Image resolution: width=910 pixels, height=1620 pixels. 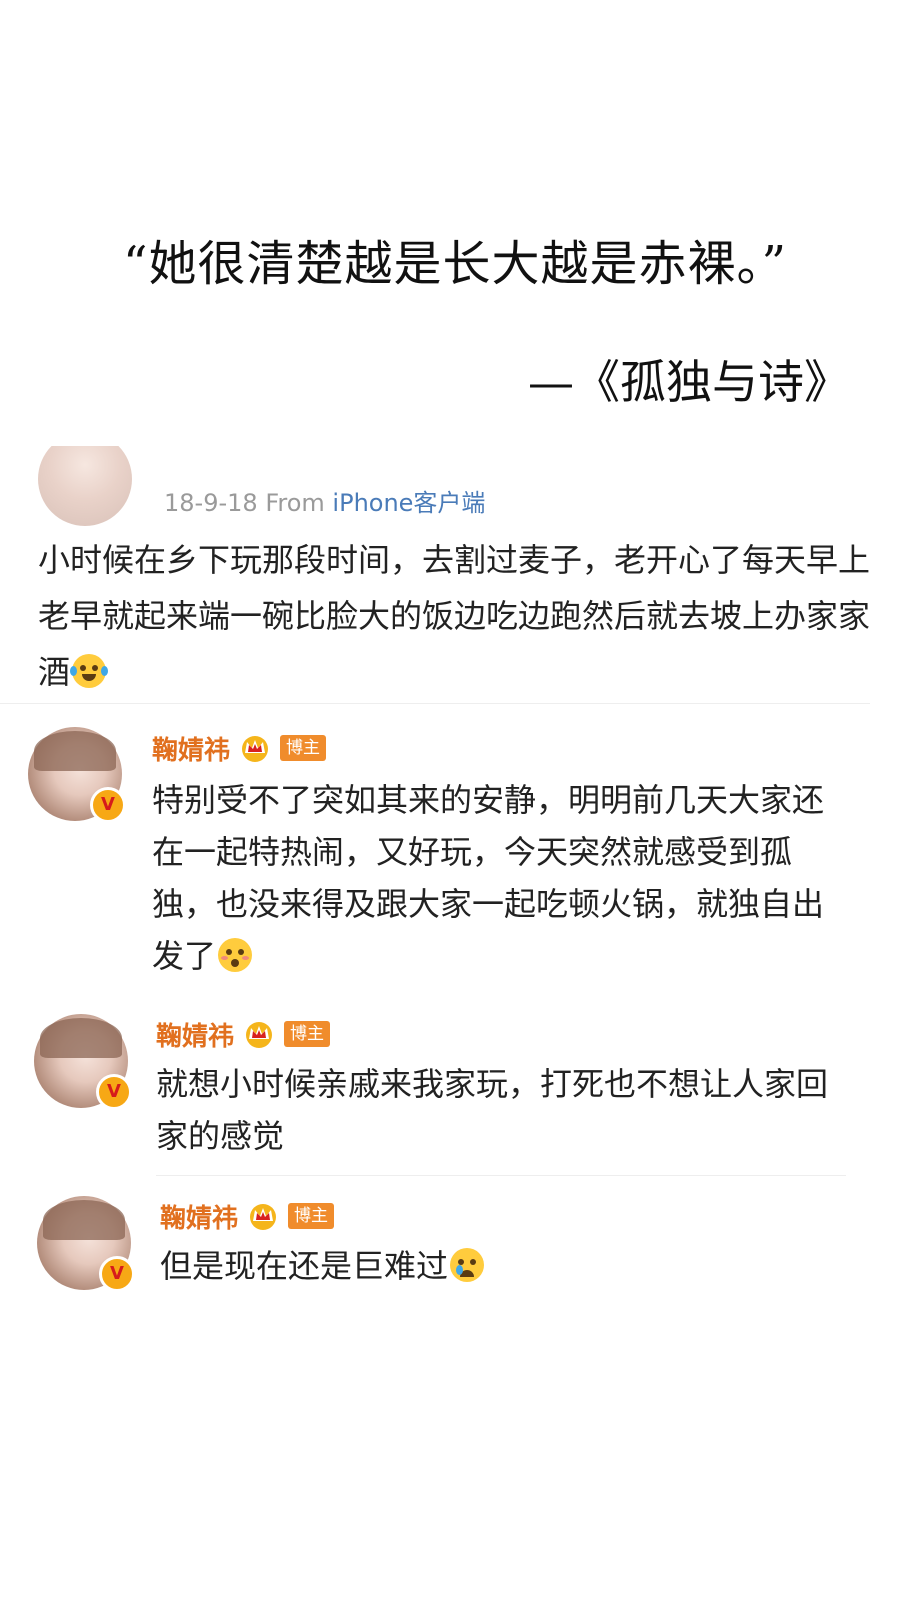 What do you see at coordinates (467, 1265) in the screenshot?
I see `crying-face-emoji-icon` at bounding box center [467, 1265].